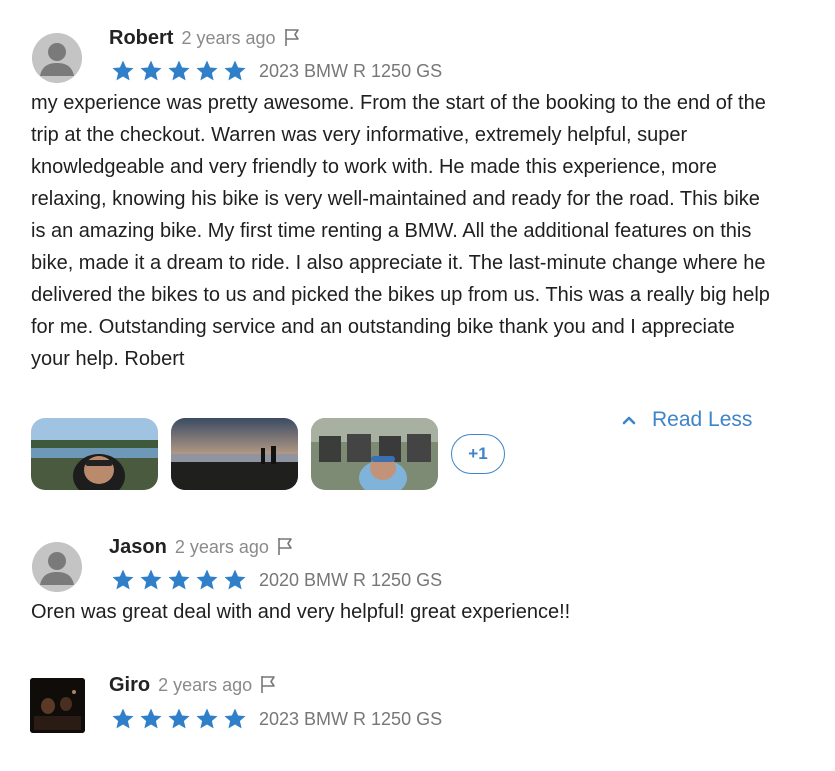 Image resolution: width=835 pixels, height=771 pixels. Describe the element at coordinates (702, 419) in the screenshot. I see `read-less-label: Read Less` at that location.